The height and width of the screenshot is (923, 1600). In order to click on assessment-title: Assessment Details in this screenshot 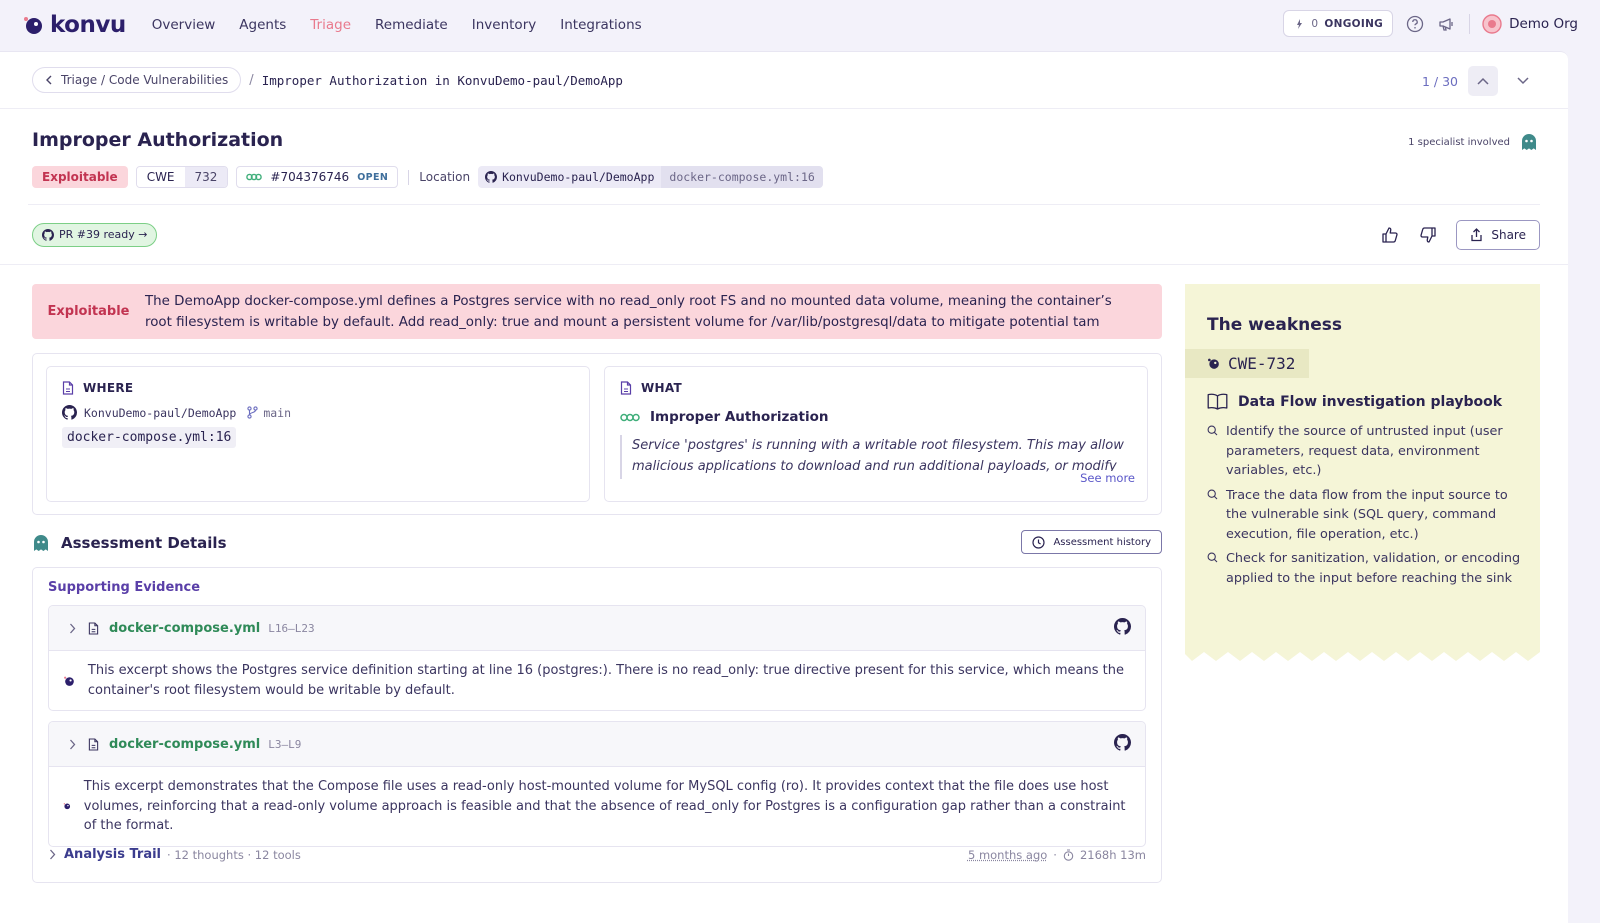, I will do `click(144, 543)`.